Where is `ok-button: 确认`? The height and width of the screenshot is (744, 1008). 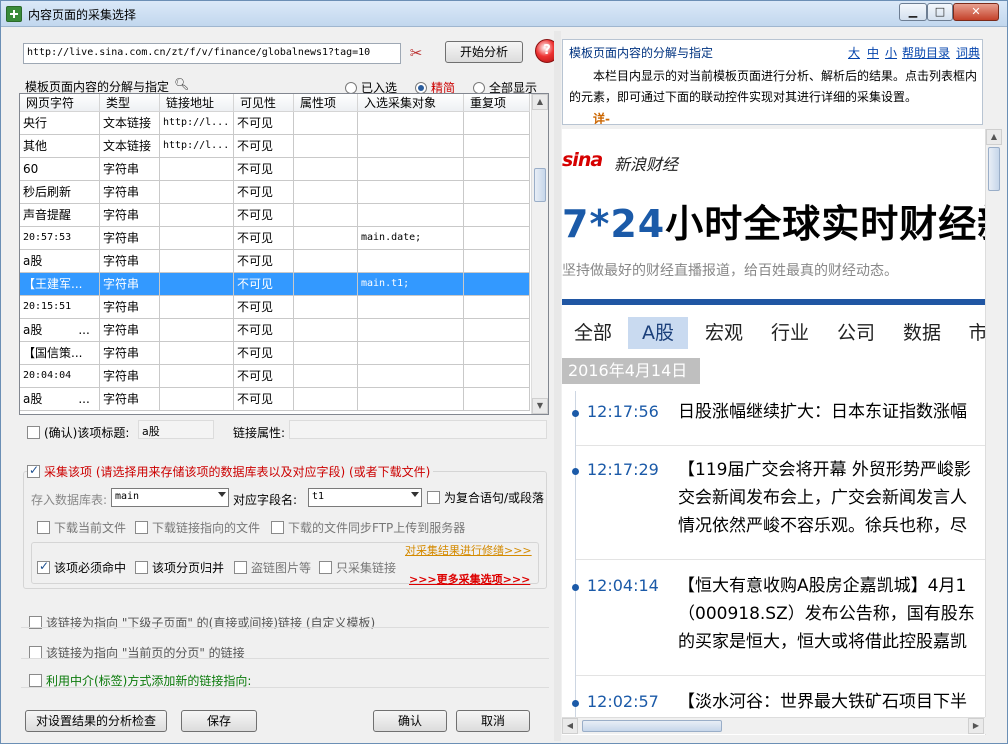 ok-button: 确认 is located at coordinates (410, 721).